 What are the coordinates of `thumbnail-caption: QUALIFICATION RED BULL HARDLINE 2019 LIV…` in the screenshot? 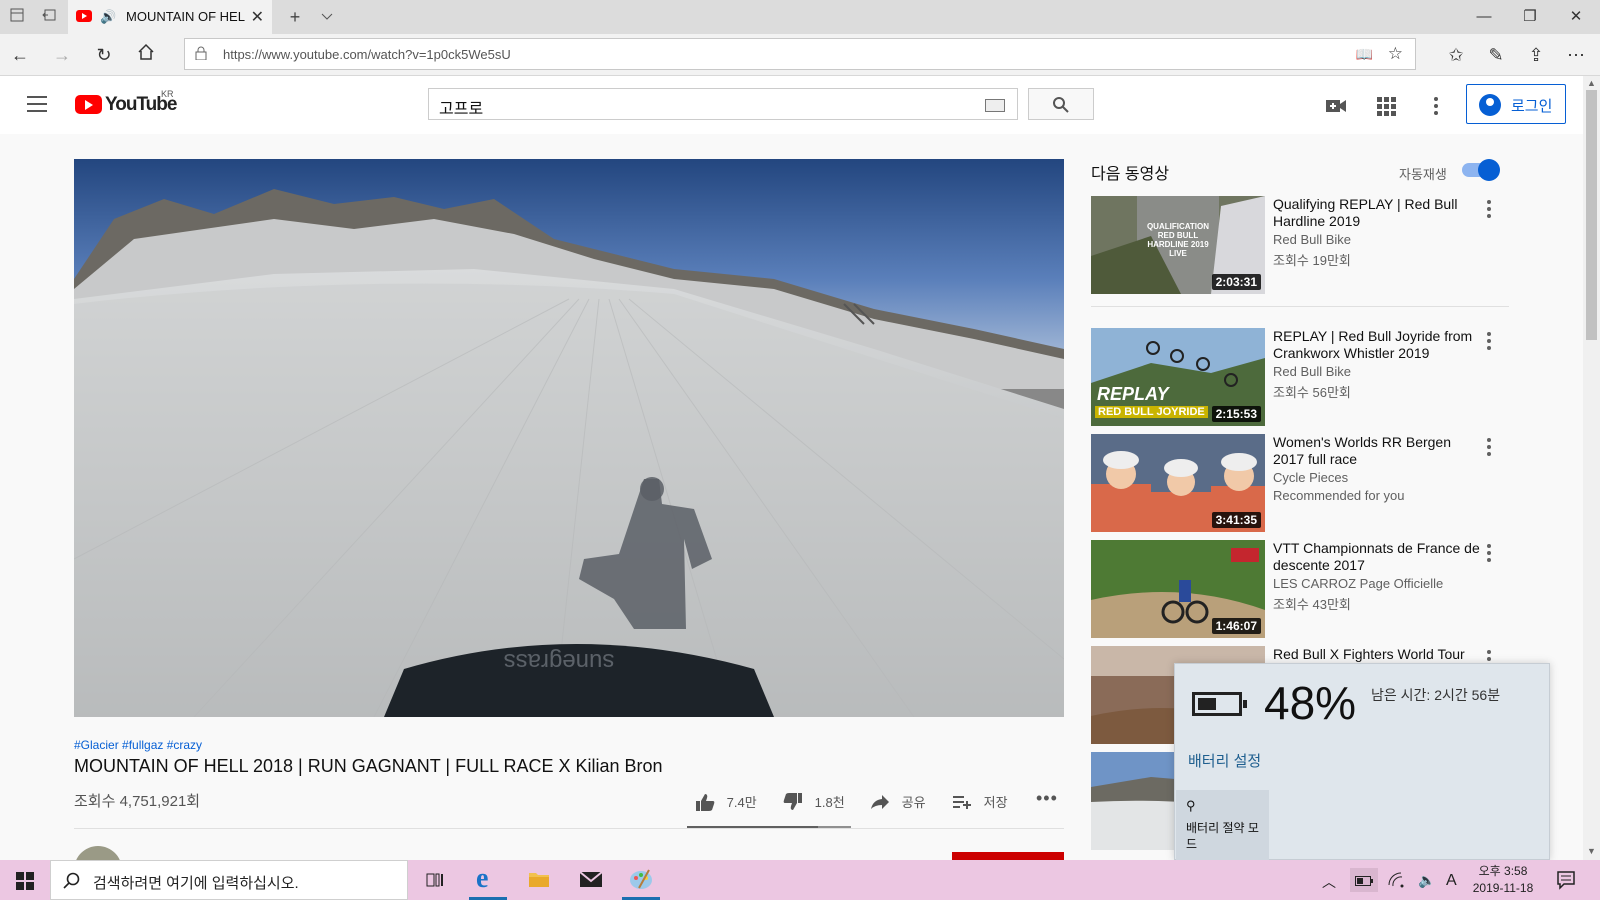 It's located at (1178, 240).